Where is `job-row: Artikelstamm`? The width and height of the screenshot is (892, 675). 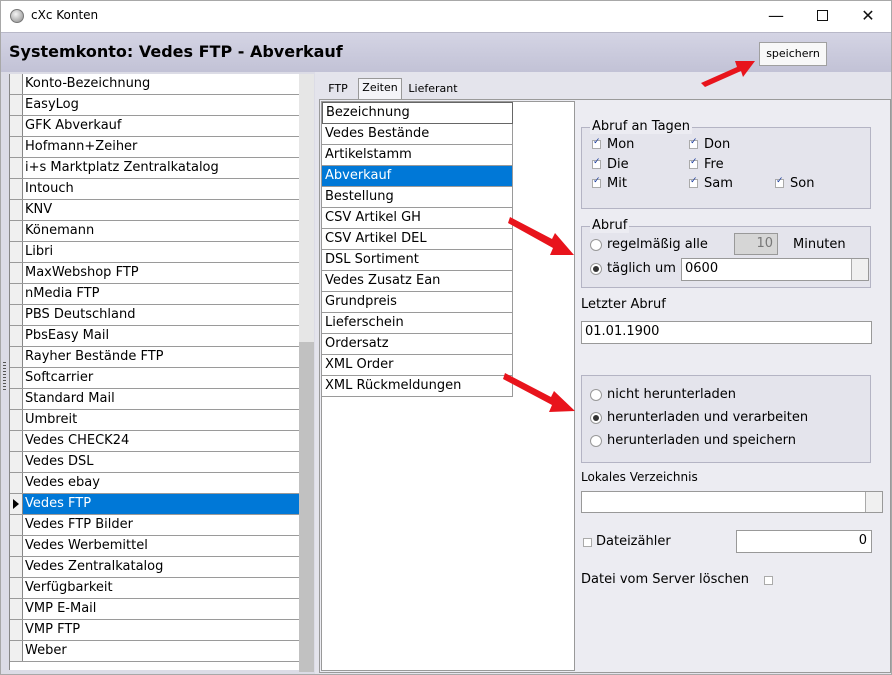
job-row: Artikelstamm is located at coordinates (417, 155).